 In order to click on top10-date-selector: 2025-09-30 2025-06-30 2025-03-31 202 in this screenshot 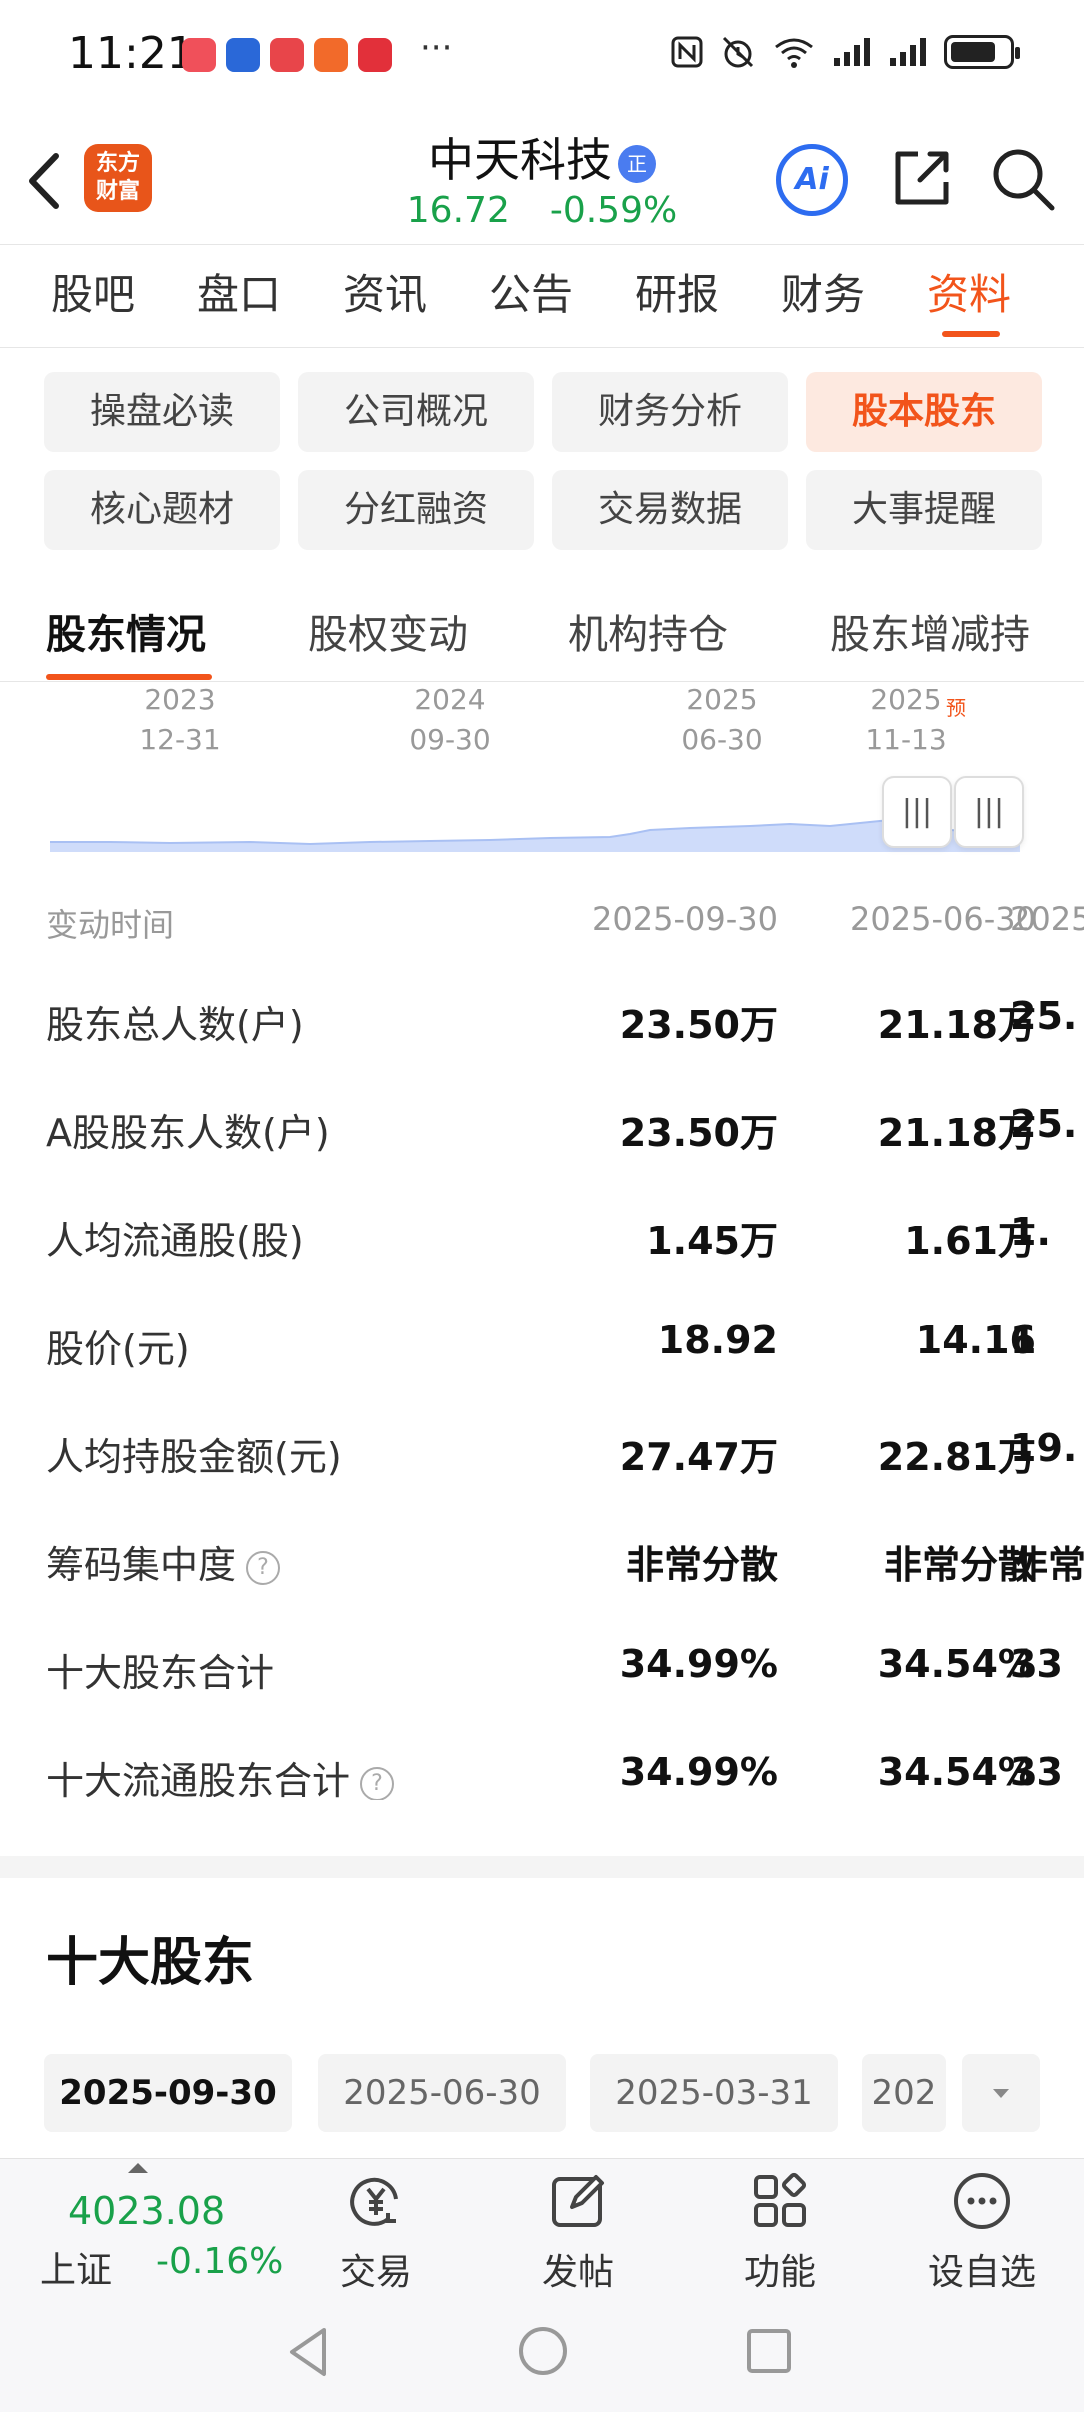, I will do `click(564, 2094)`.